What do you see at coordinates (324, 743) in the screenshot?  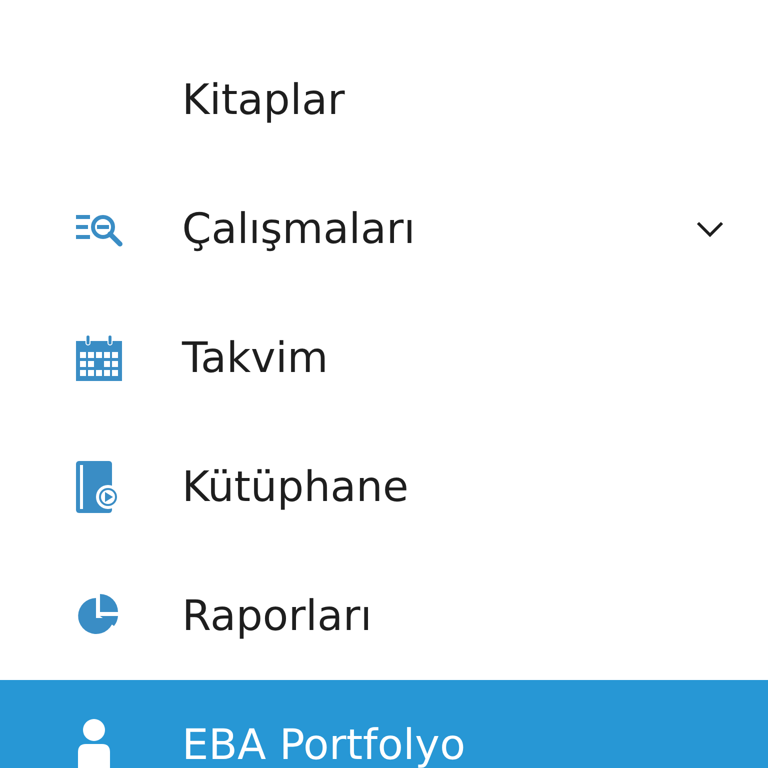 I see `menu-label: EBA Portfolyo` at bounding box center [324, 743].